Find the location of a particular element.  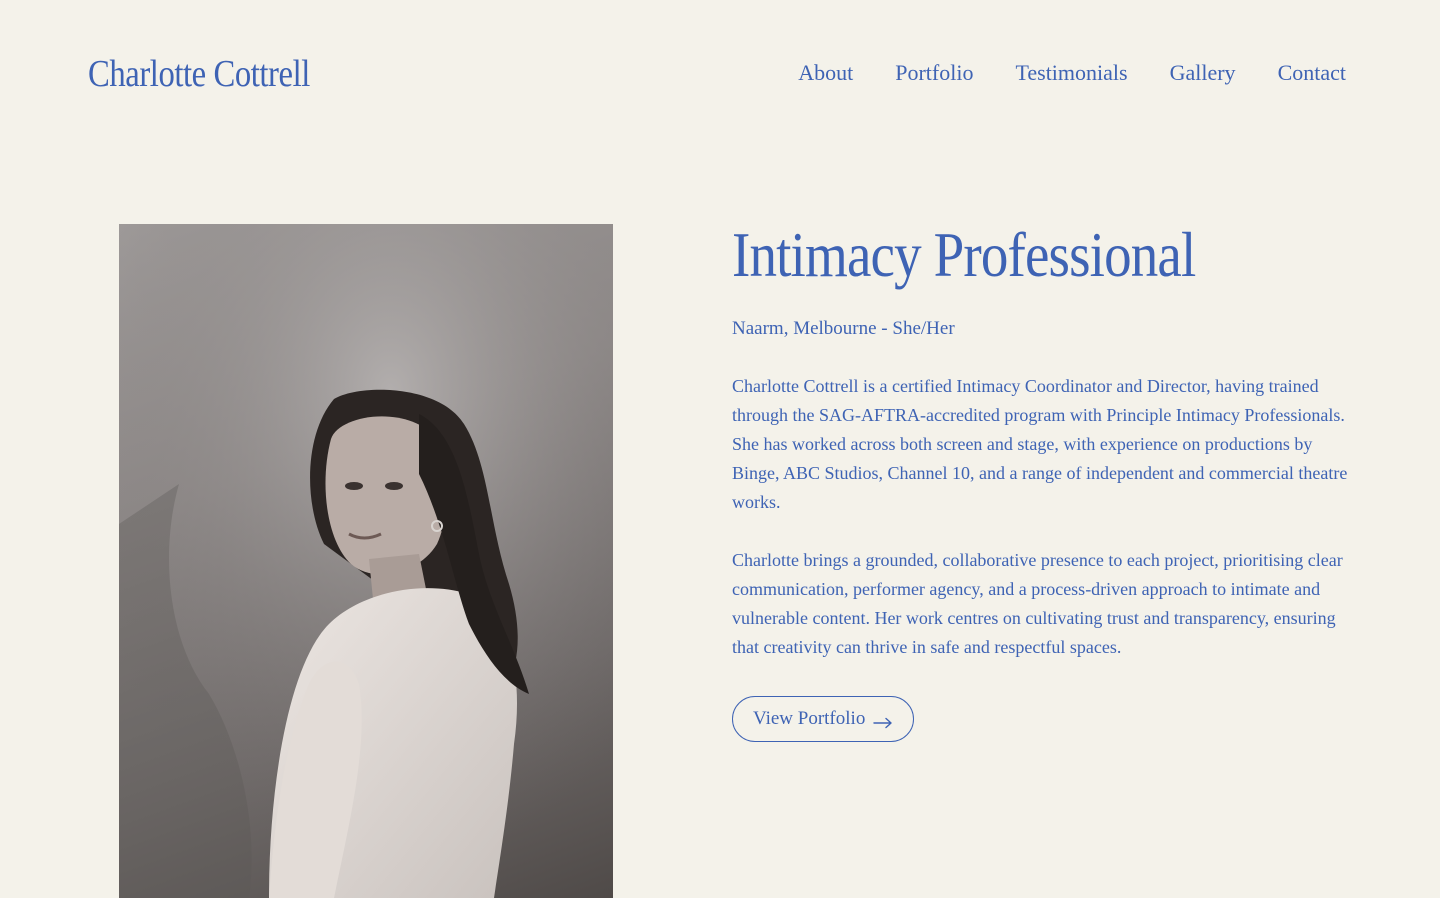

nav-item-about: About is located at coordinates (825, 73).